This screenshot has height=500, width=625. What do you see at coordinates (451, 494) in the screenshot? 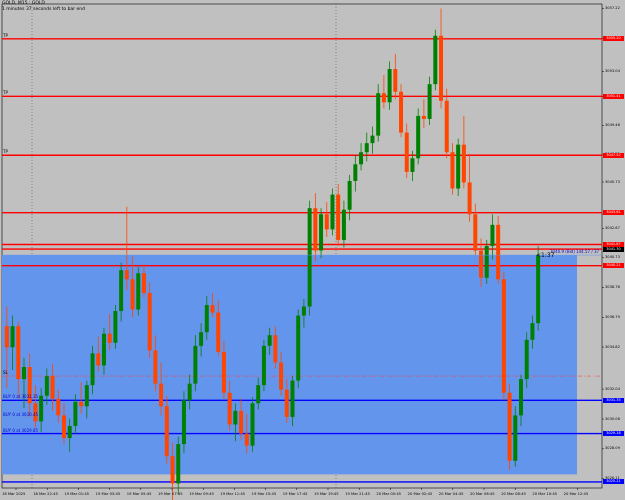
I see `x-tick-label: 20 Mar 04:45` at bounding box center [451, 494].